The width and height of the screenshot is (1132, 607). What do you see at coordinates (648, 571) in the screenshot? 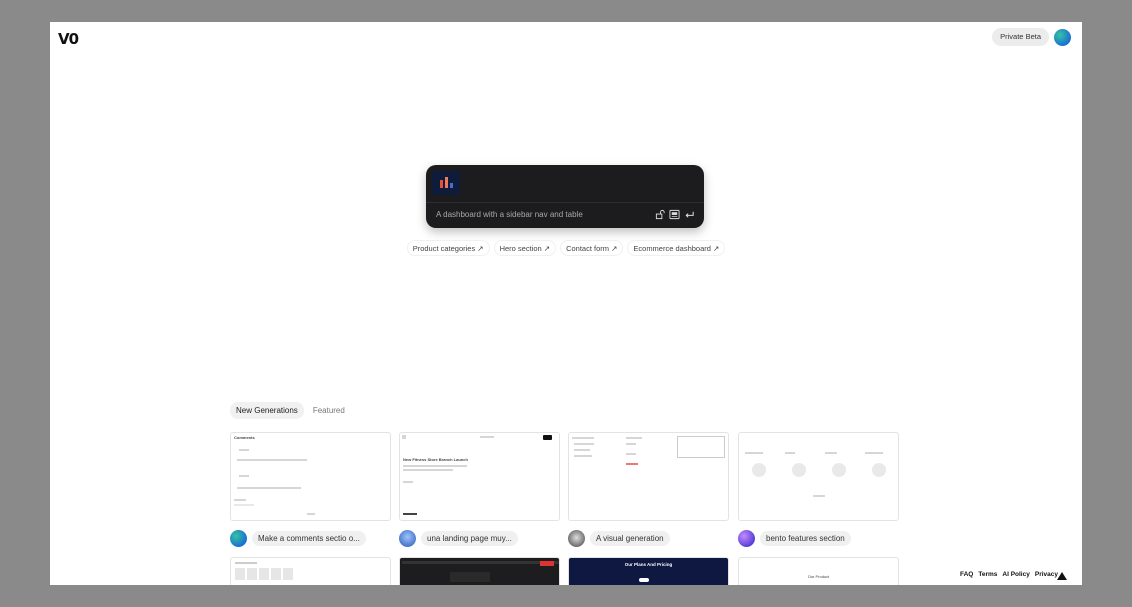
I see `generation-card: Our Plans And Pricing` at bounding box center [648, 571].